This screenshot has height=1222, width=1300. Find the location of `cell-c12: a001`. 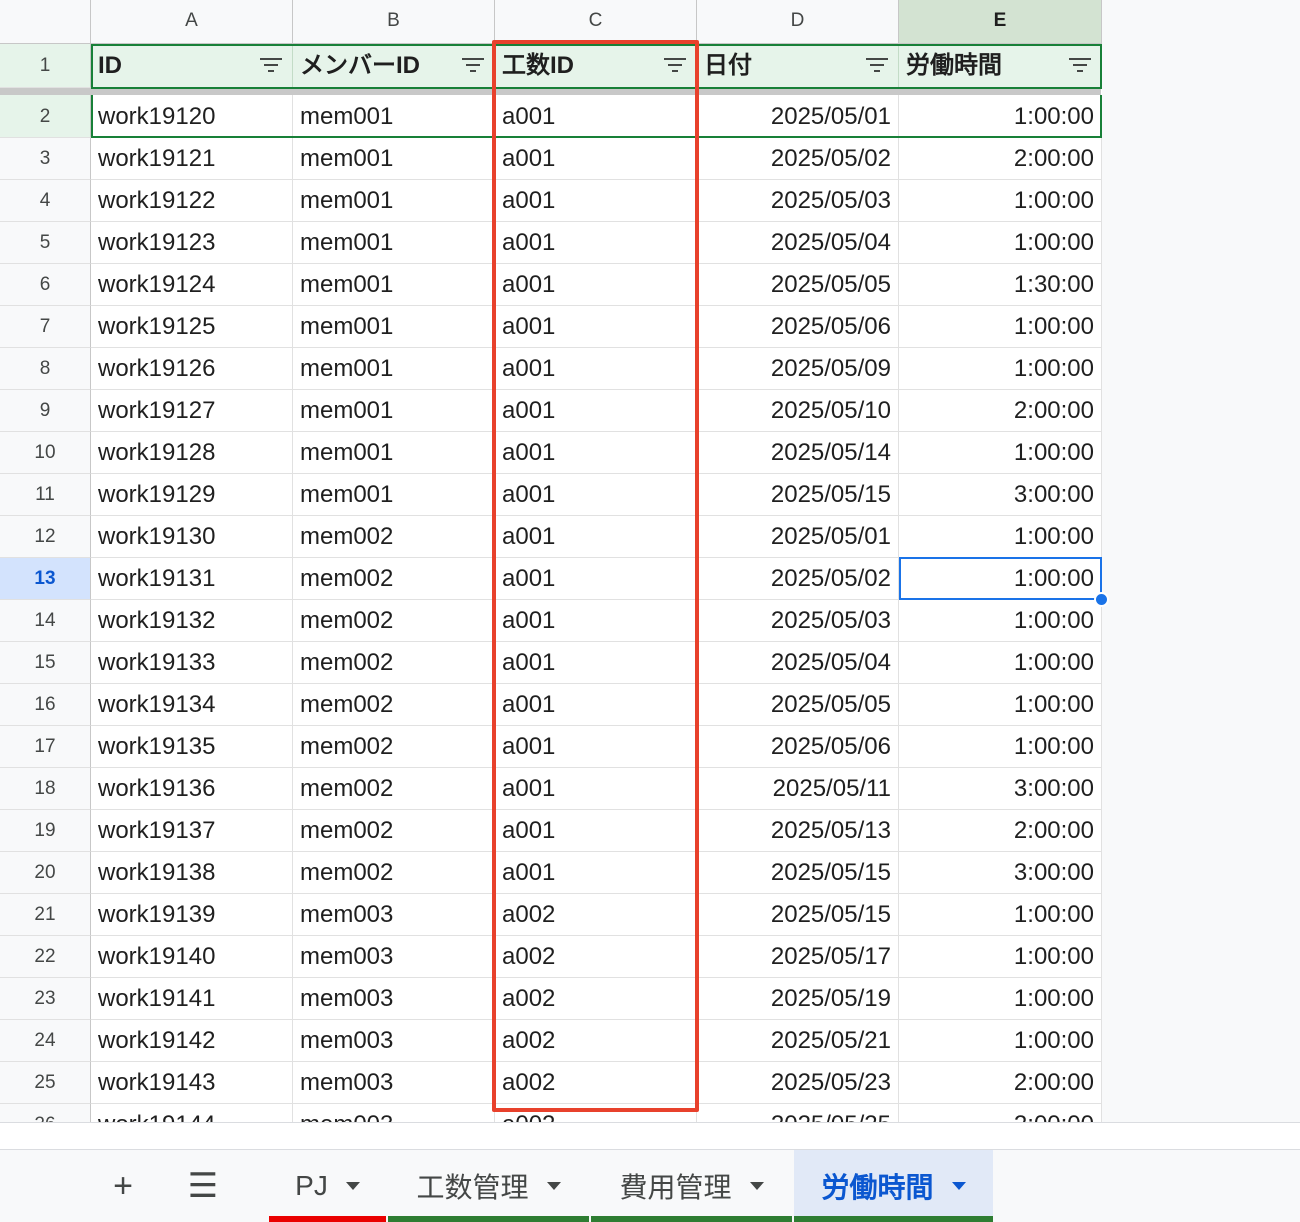

cell-c12: a001 is located at coordinates (596, 537).